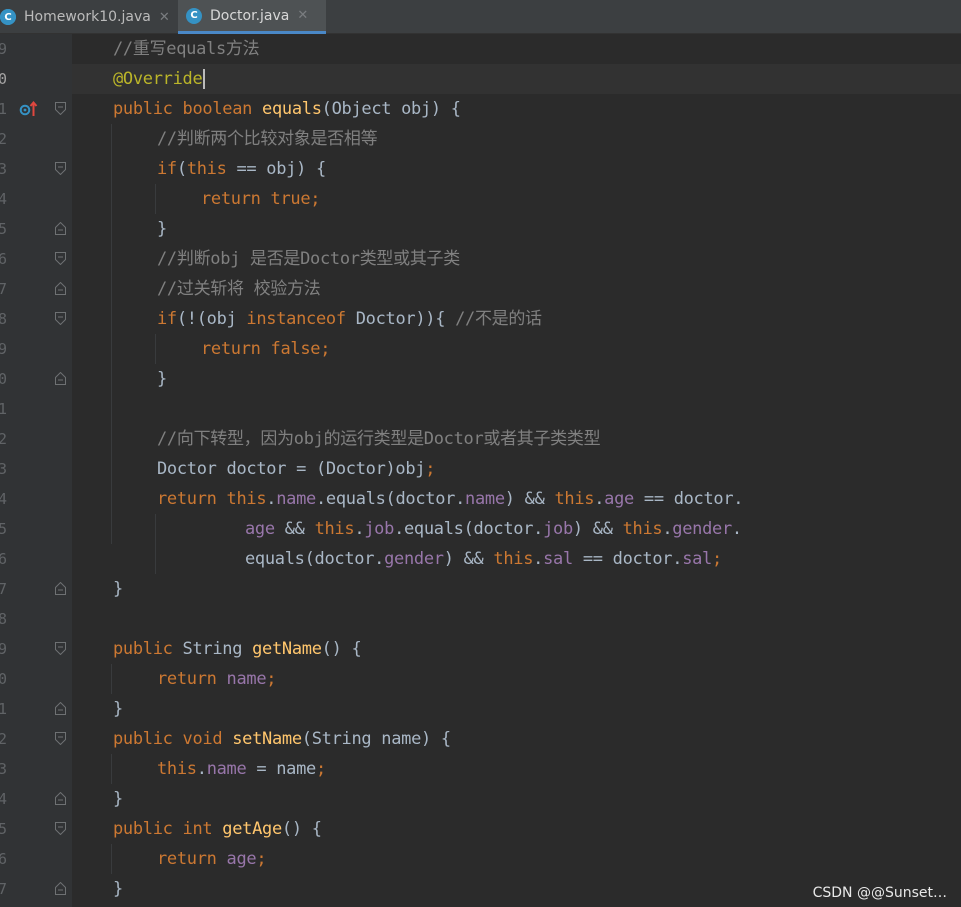  I want to click on code-text: return true;, so click(261, 199).